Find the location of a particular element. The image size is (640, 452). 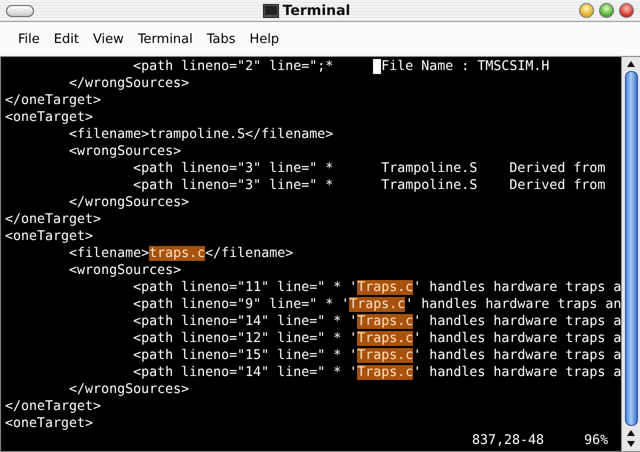

menu-item: View is located at coordinates (108, 39).